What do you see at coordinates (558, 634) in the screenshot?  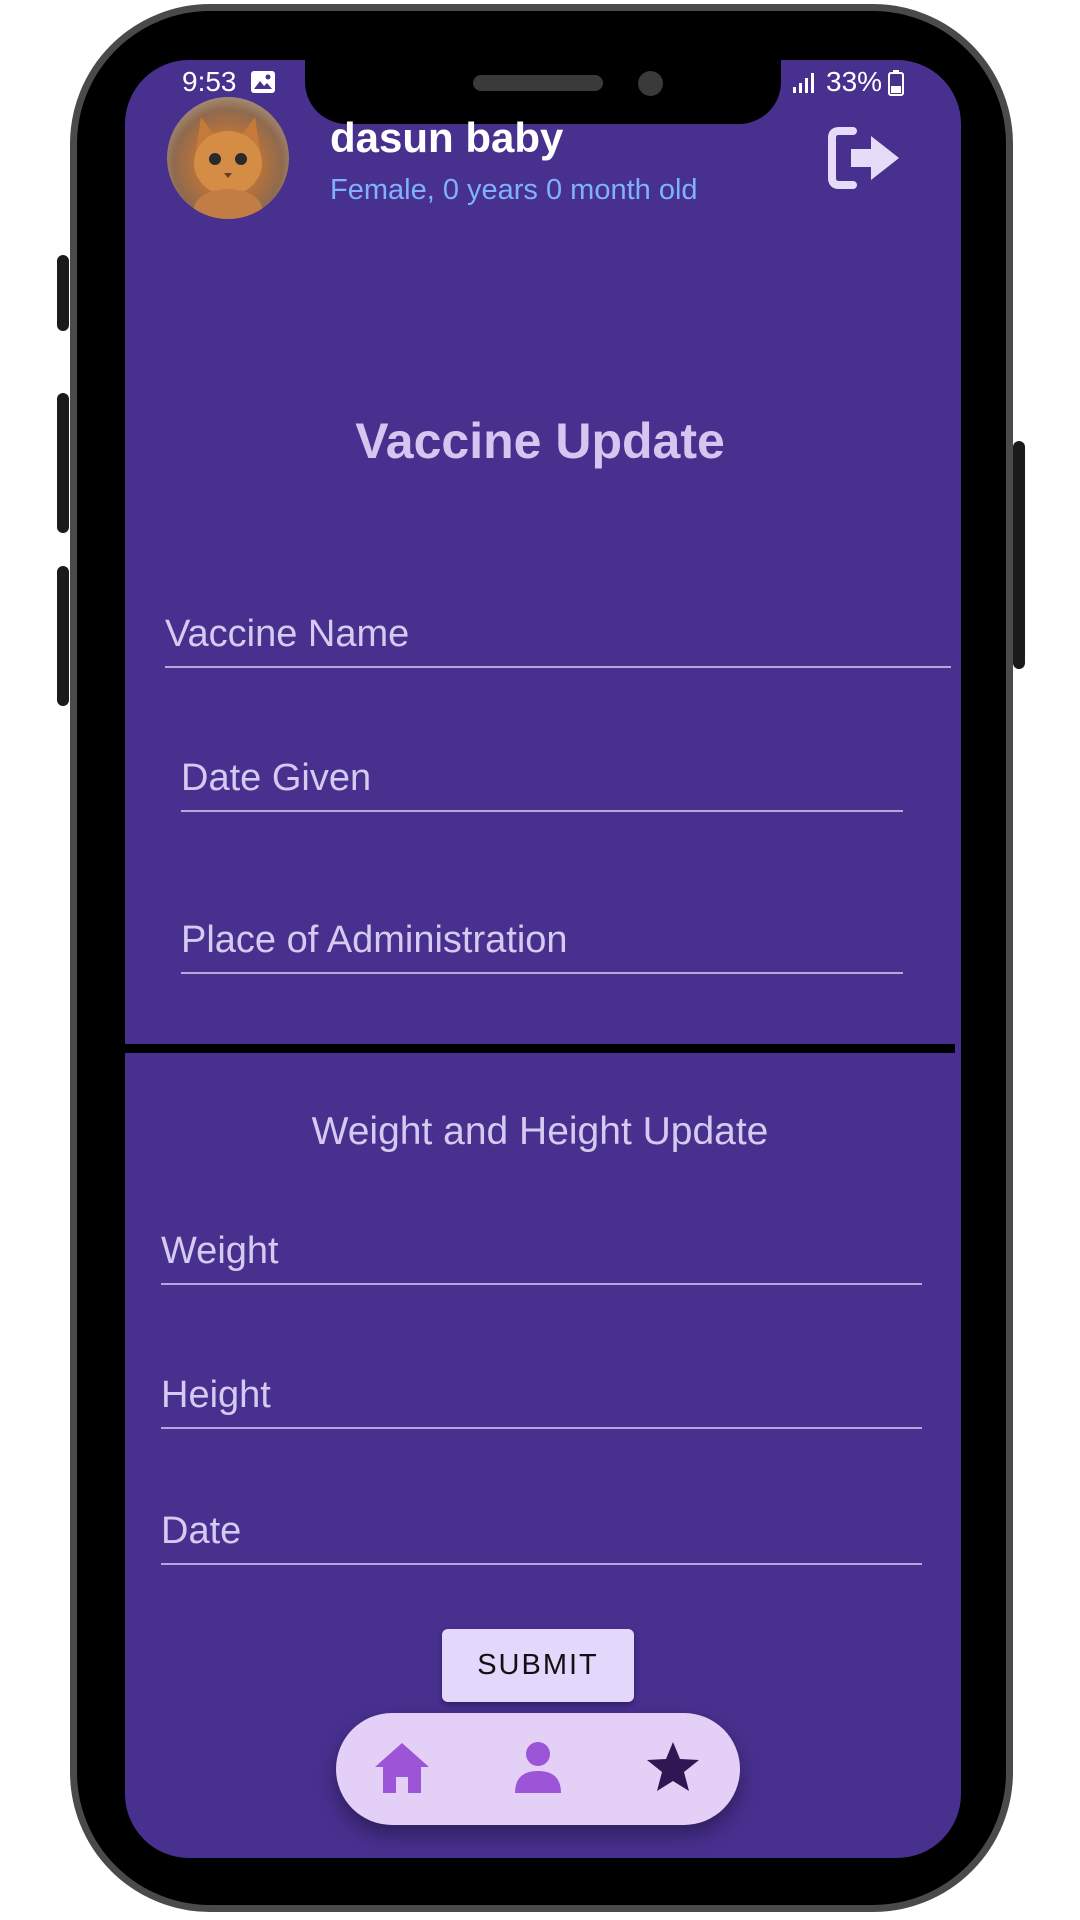 I see `vaccine-name-field: Vaccine Name` at bounding box center [558, 634].